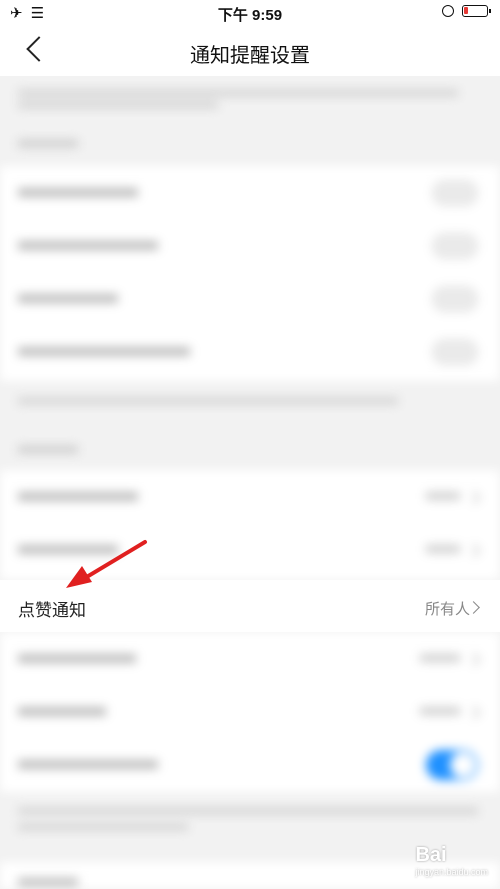  What do you see at coordinates (115, 560) in the screenshot?
I see `arrow-shaft` at bounding box center [115, 560].